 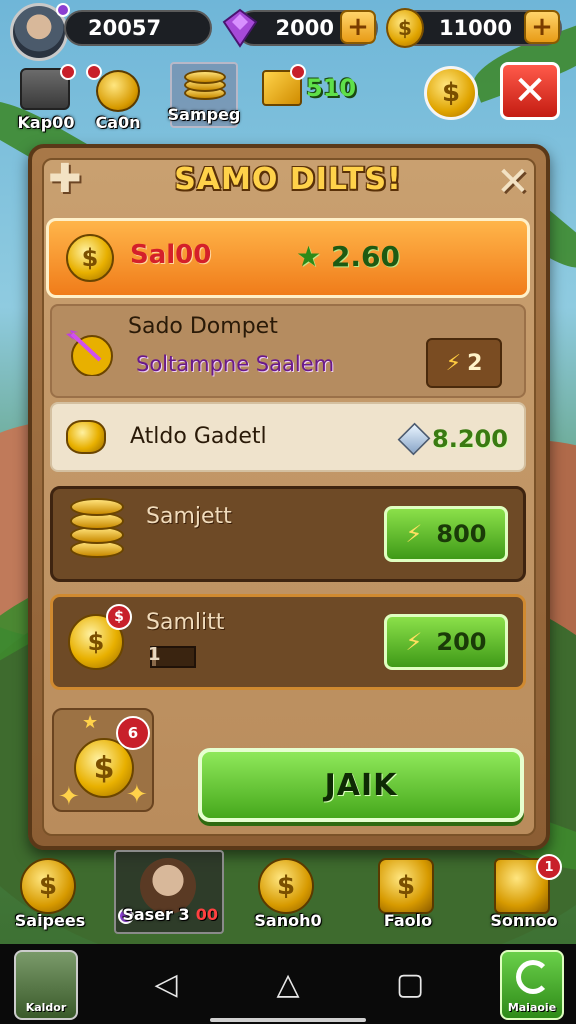 What do you see at coordinates (406, 886) in the screenshot?
I see `coin-stack-icon: $` at bounding box center [406, 886].